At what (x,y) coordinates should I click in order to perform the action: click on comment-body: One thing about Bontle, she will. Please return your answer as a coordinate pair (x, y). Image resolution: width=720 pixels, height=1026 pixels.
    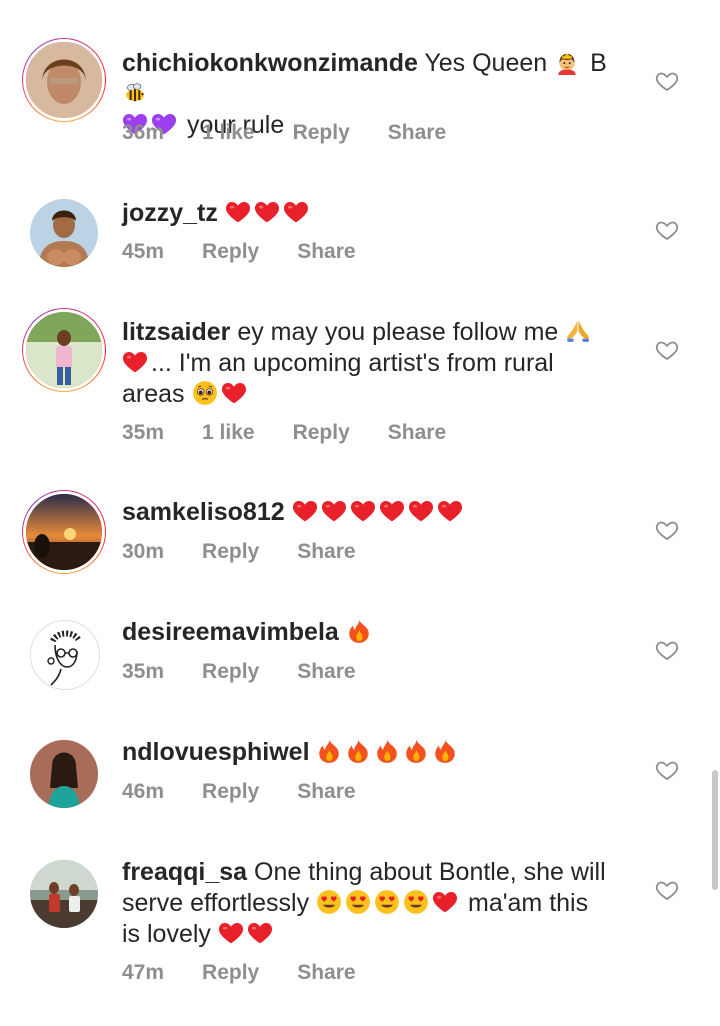
    Looking at the image, I should click on (430, 872).